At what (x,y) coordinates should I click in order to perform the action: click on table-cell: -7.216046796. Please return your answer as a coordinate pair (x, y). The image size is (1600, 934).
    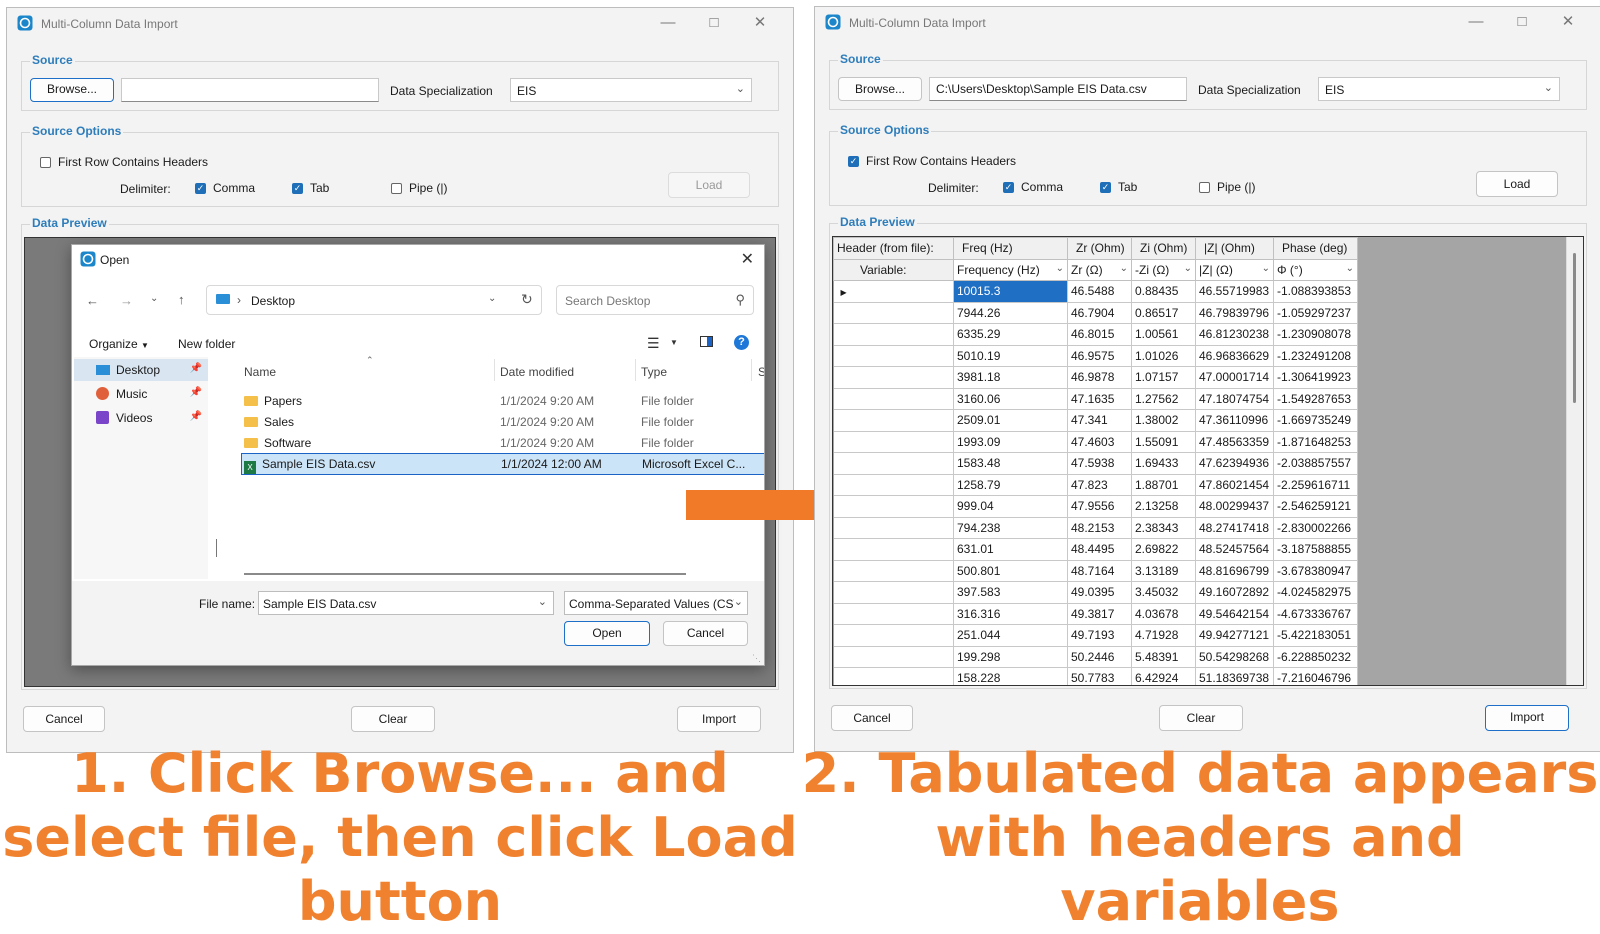
    Looking at the image, I should click on (1315, 676).